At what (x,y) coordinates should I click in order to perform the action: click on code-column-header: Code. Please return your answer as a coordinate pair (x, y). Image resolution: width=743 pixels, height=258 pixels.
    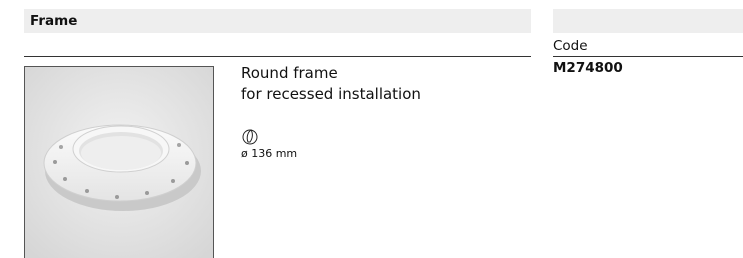
    Looking at the image, I should click on (570, 46).